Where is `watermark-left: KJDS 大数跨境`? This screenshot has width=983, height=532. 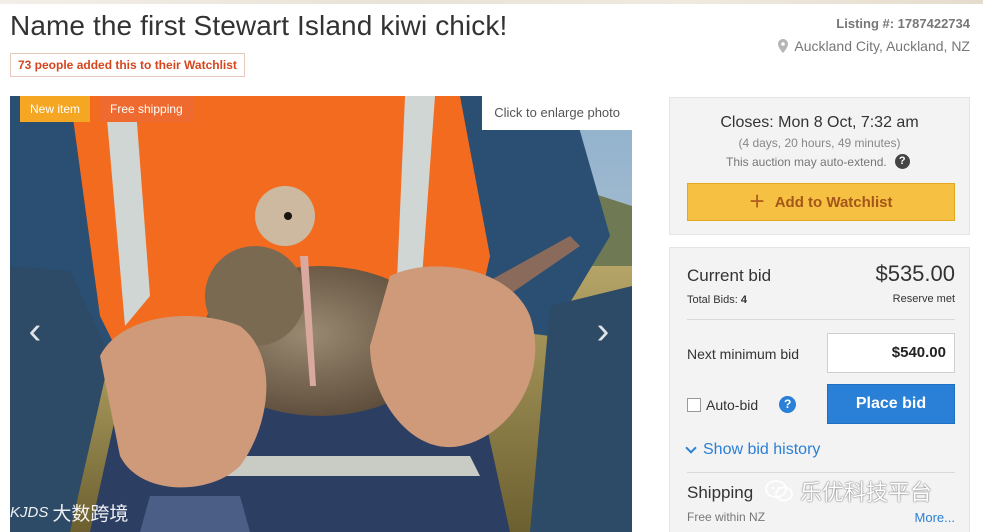
watermark-left: KJDS 大数跨境 is located at coordinates (69, 512).